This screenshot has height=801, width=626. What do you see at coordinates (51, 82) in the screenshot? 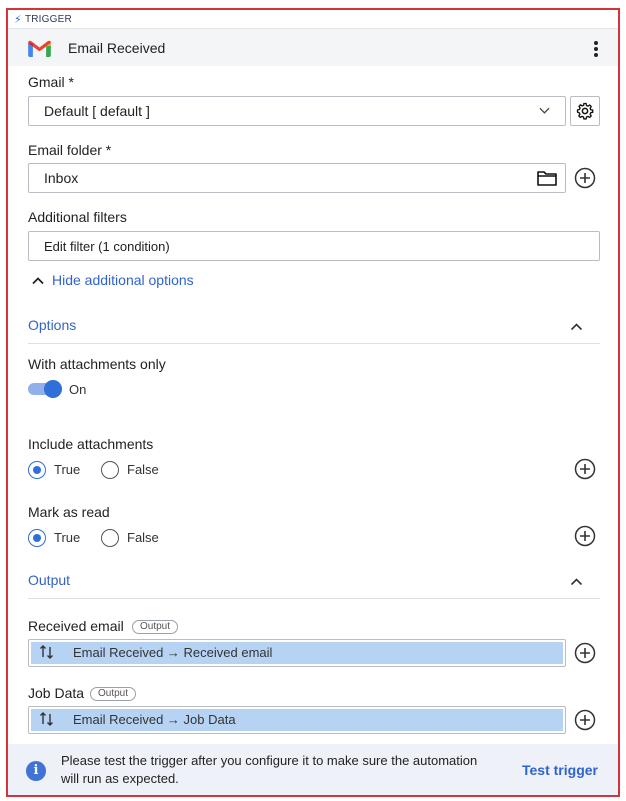
I see `gmail-label: Gmail *` at bounding box center [51, 82].